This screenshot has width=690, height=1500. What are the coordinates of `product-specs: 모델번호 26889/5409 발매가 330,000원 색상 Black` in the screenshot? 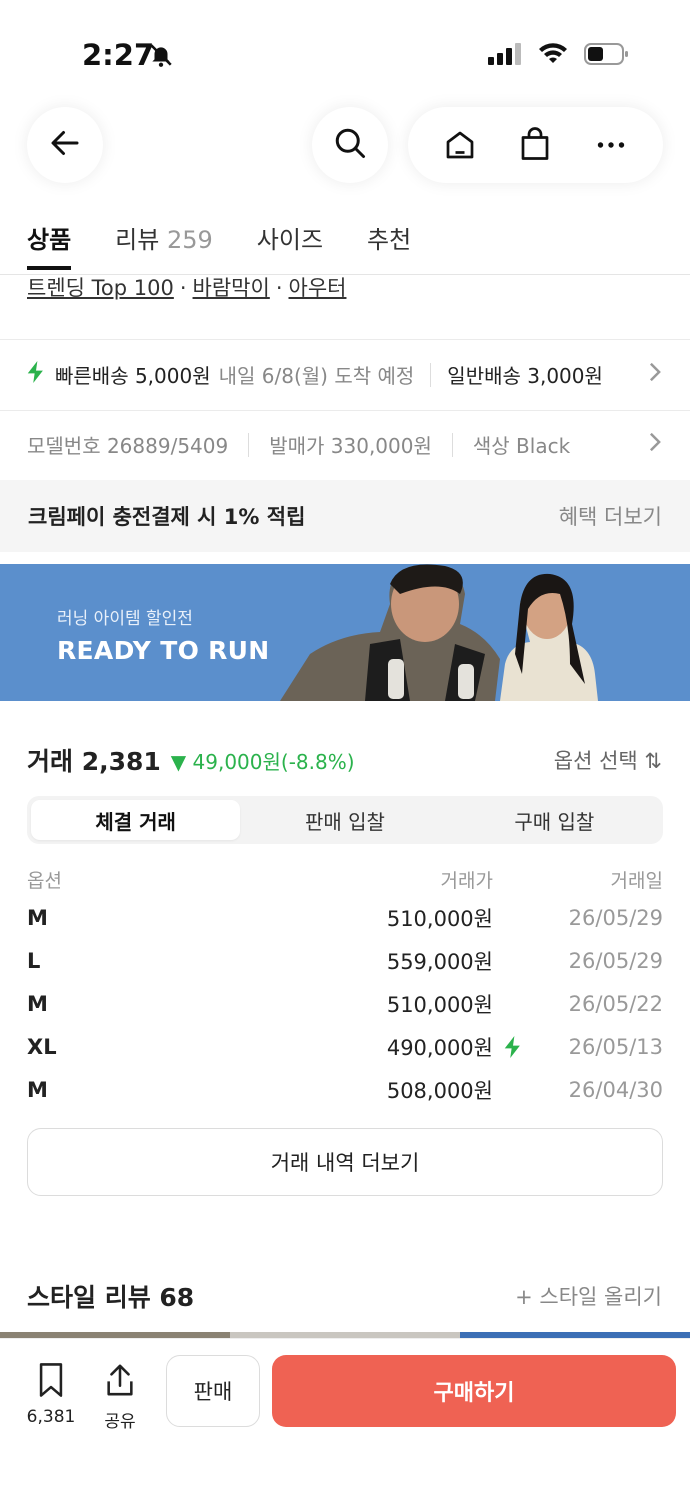 It's located at (344, 444).